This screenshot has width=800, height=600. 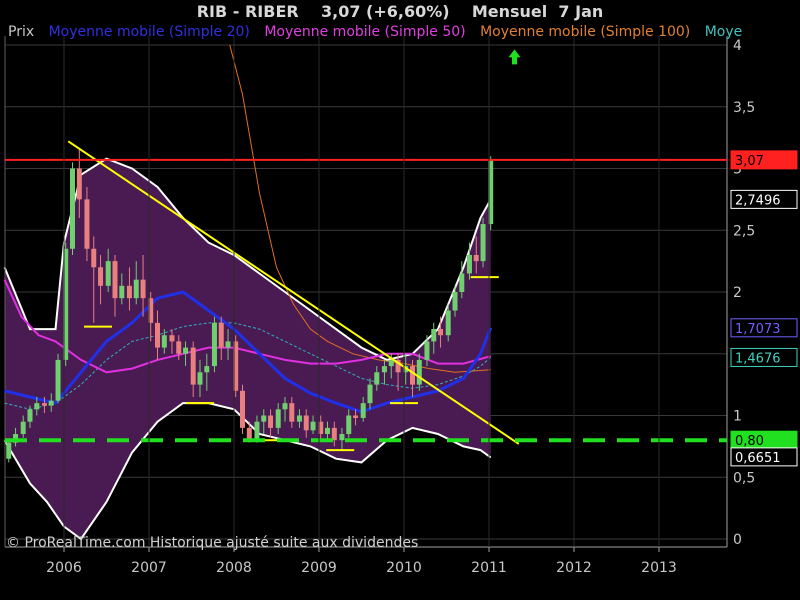 What do you see at coordinates (149, 32) in the screenshot?
I see `legend-sma20: Moyenne mobile (Simple 20)` at bounding box center [149, 32].